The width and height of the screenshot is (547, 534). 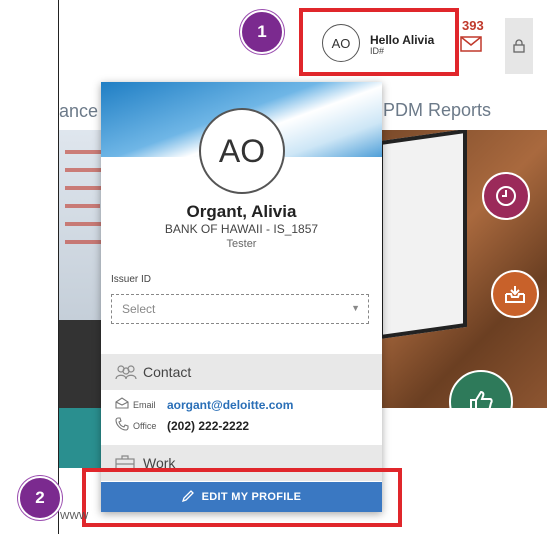 What do you see at coordinates (377, 51) in the screenshot?
I see `user-id-label: ID#` at bounding box center [377, 51].